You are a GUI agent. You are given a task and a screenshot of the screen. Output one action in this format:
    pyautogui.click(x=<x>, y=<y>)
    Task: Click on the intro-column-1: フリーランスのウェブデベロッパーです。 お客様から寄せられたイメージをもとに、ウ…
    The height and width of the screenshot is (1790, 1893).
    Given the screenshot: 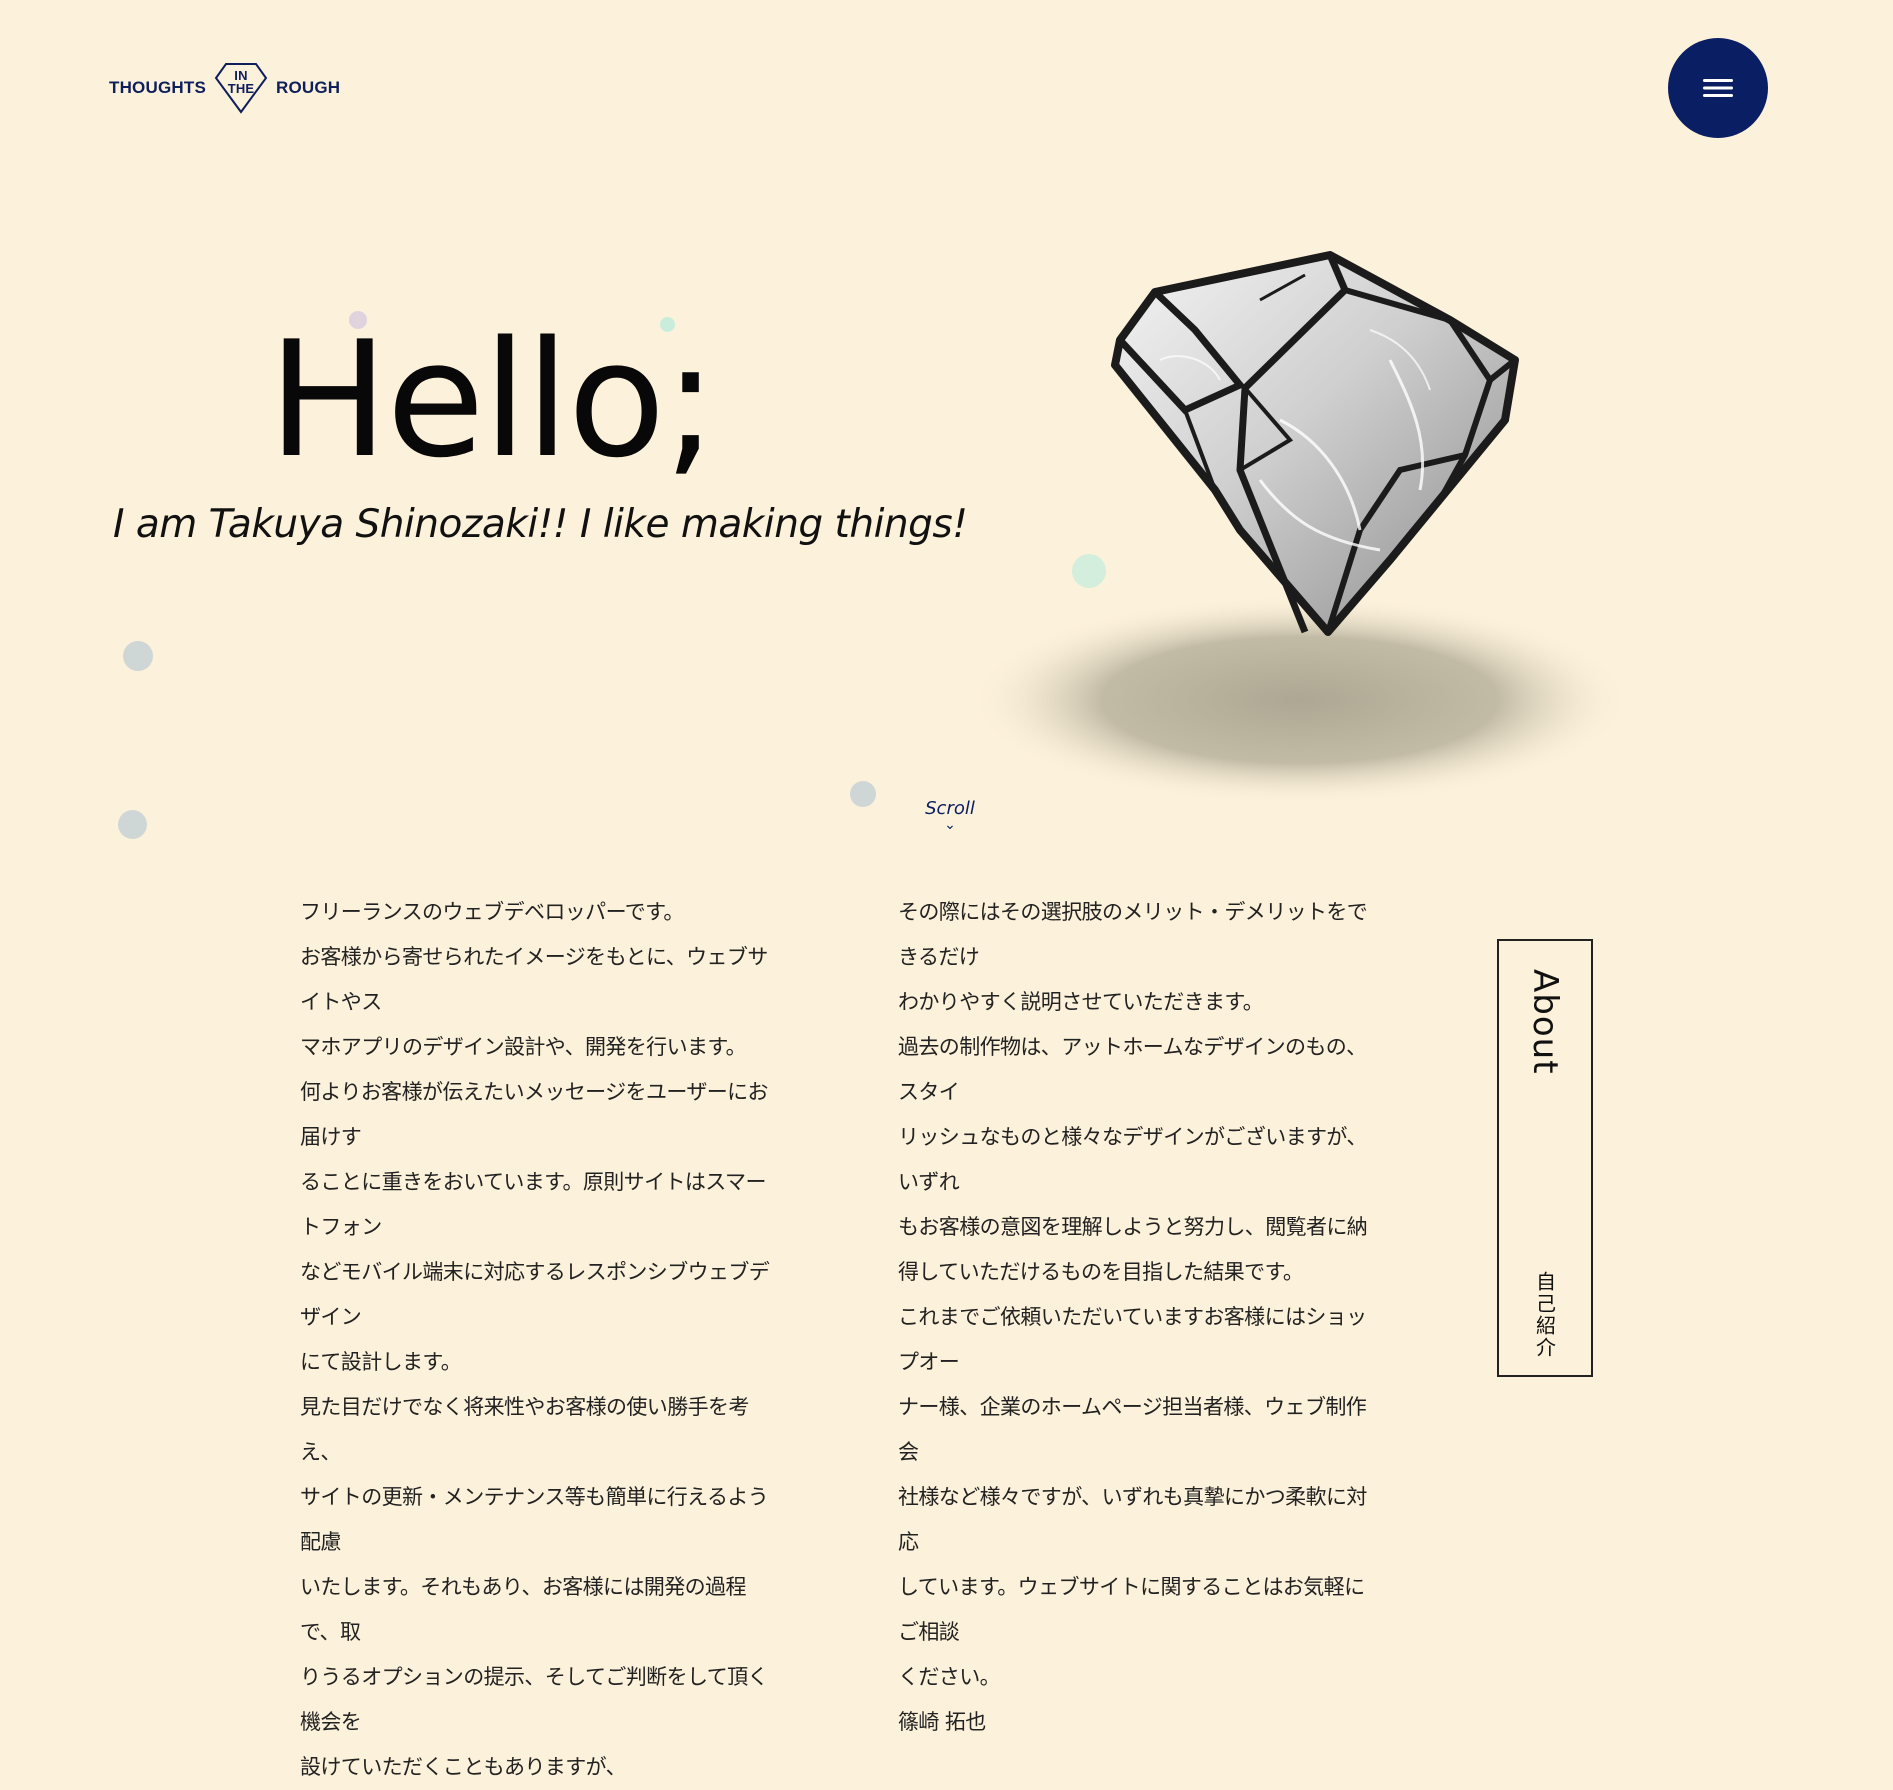 What is the action you would take?
    pyautogui.click(x=540, y=1340)
    